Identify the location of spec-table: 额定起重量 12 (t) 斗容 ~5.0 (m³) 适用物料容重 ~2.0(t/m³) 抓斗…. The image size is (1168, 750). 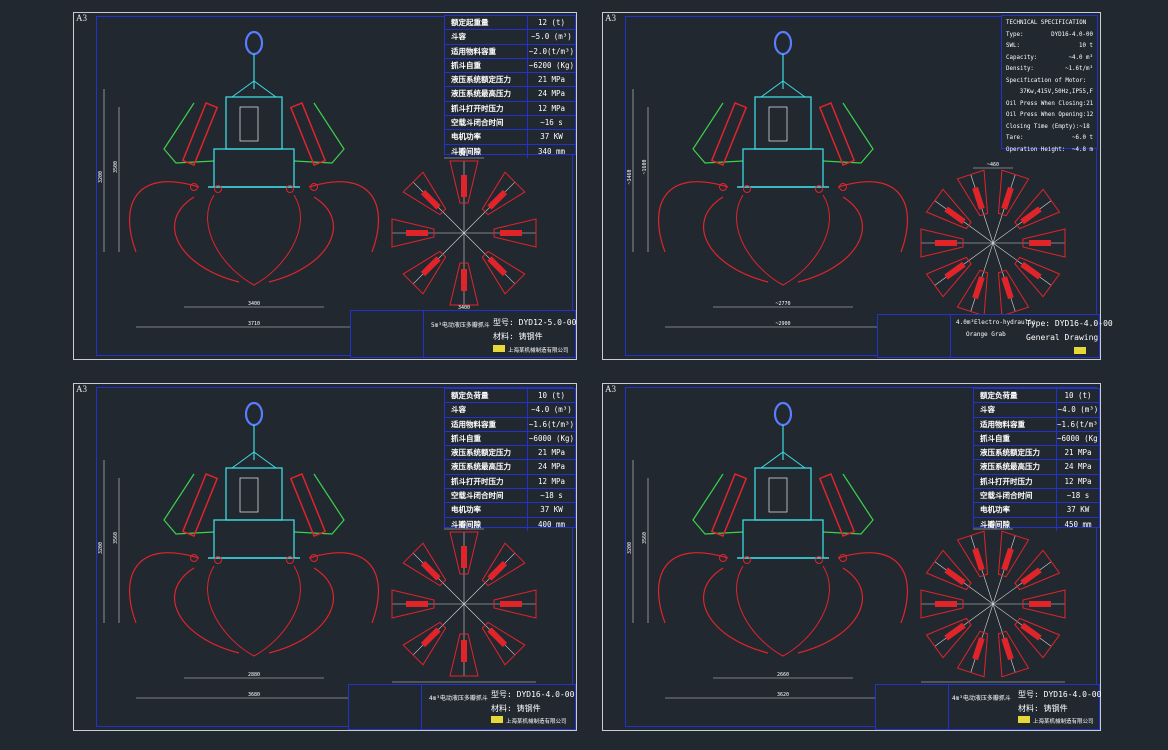
(510, 86).